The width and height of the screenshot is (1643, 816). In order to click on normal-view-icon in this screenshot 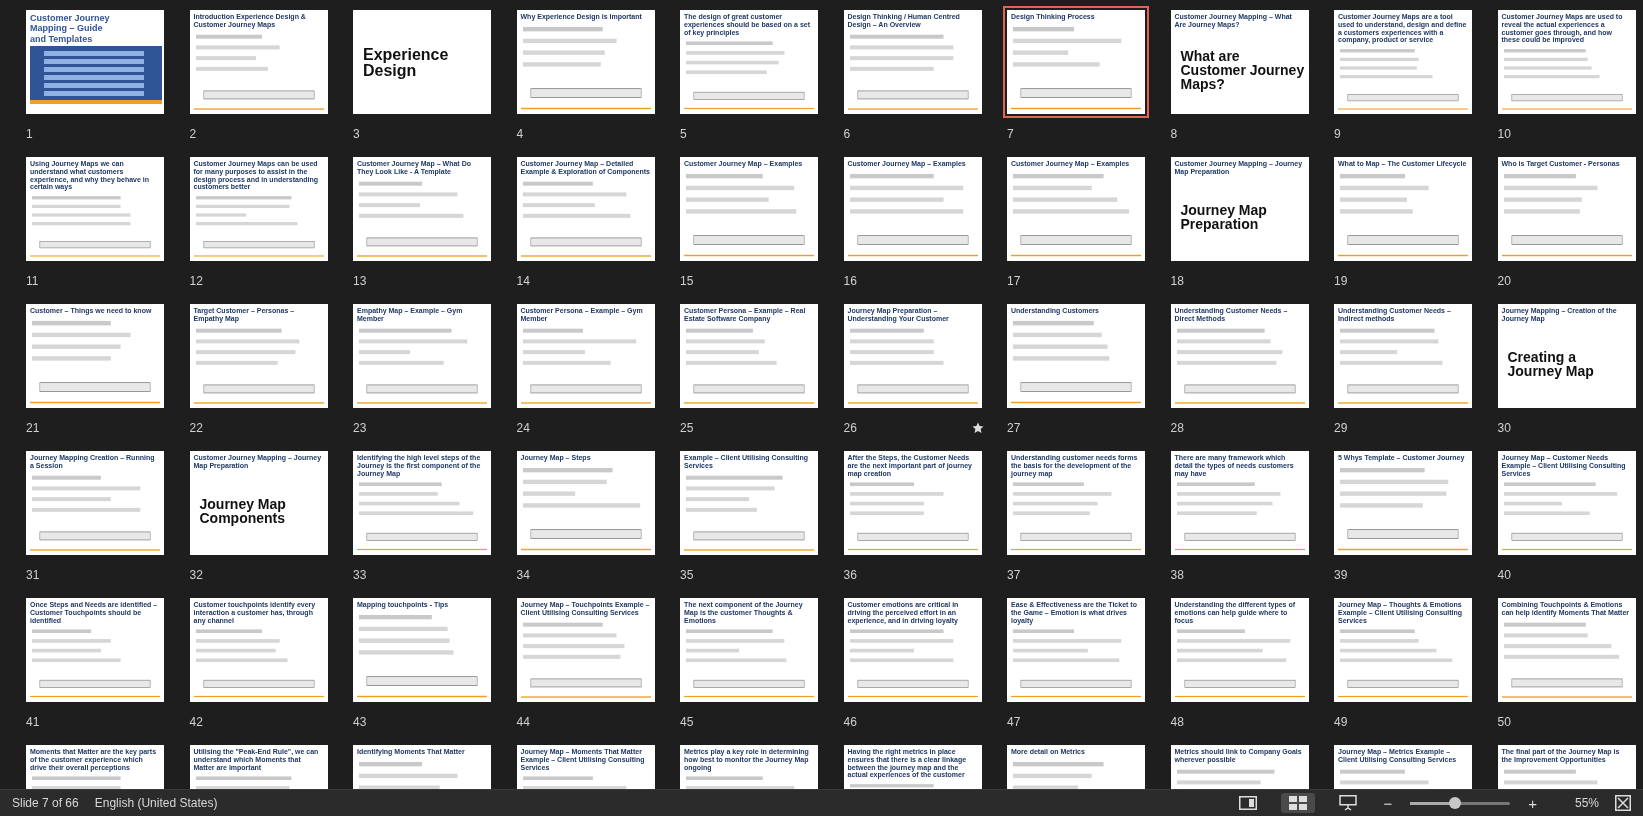, I will do `click(1248, 803)`.